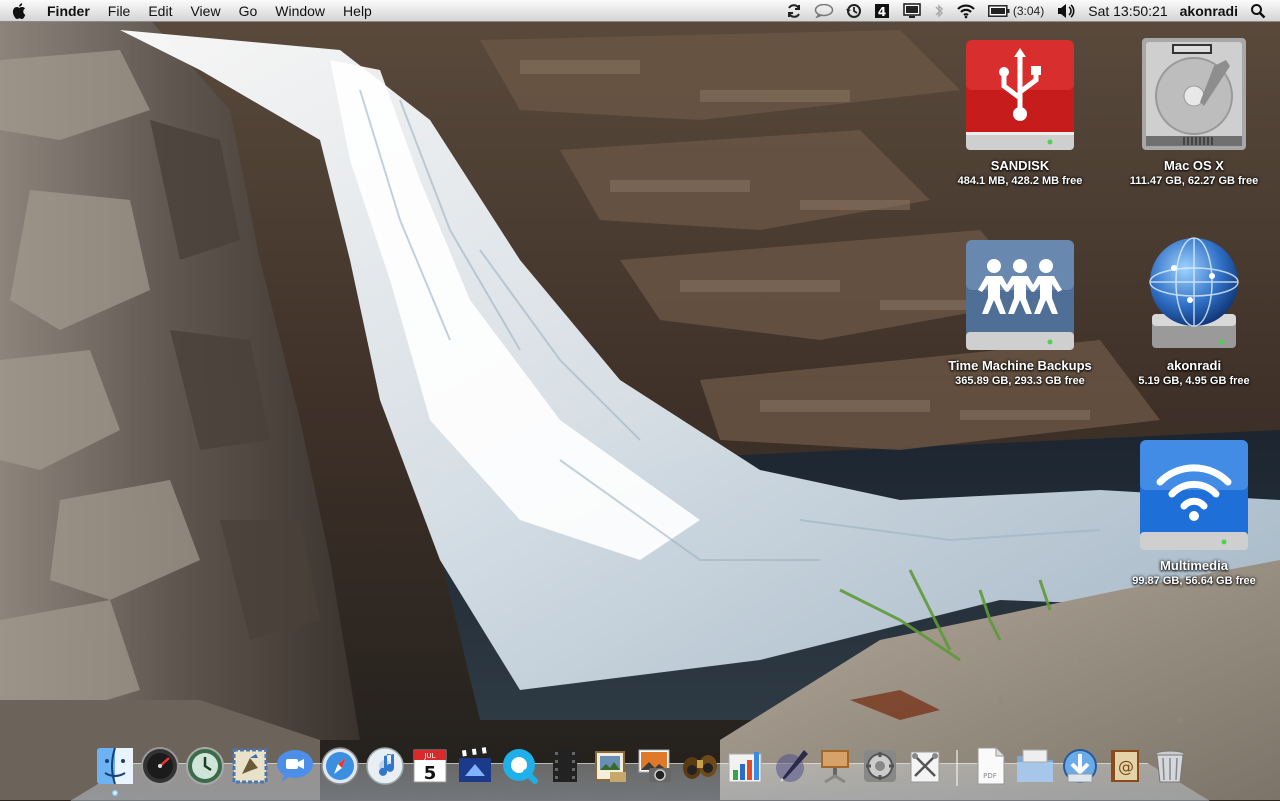 This screenshot has width=1280, height=801. I want to click on running-indicator, so click(114, 793).